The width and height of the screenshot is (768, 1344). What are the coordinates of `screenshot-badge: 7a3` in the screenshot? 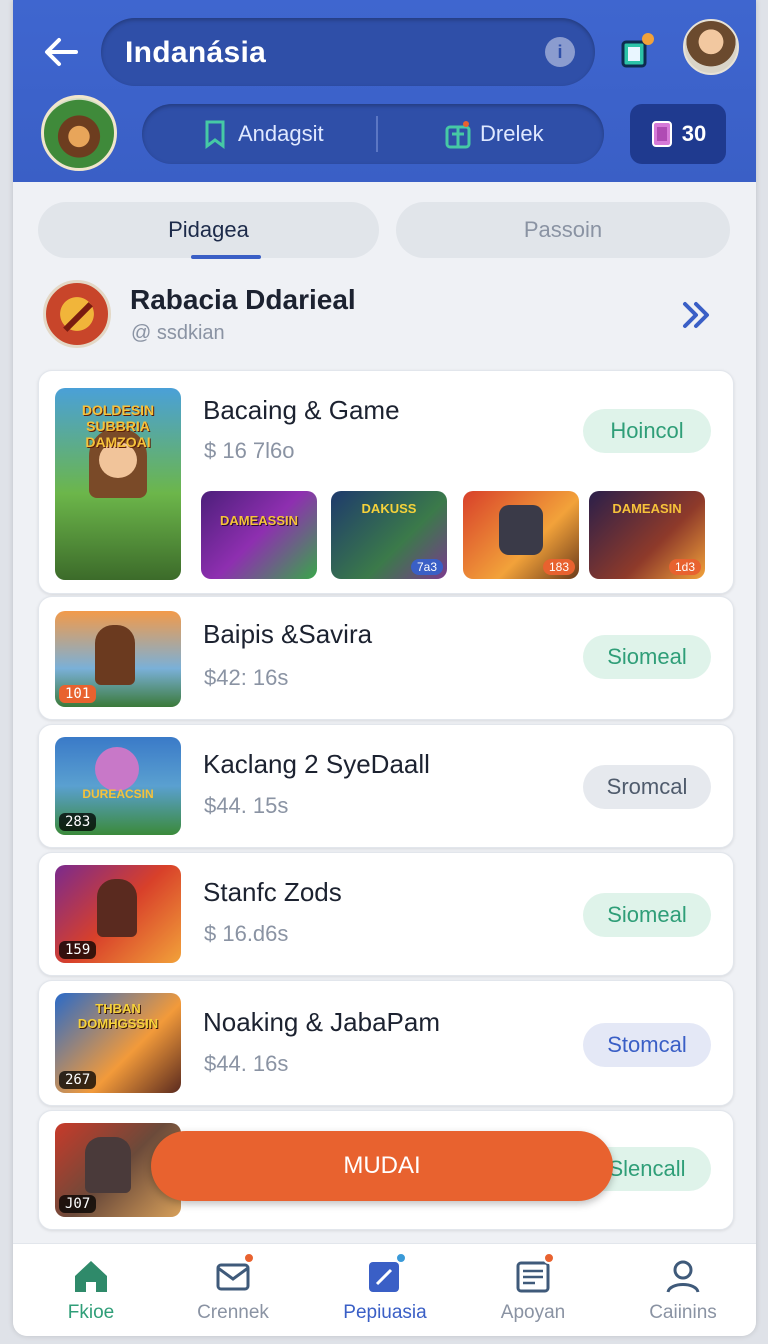 It's located at (426, 567).